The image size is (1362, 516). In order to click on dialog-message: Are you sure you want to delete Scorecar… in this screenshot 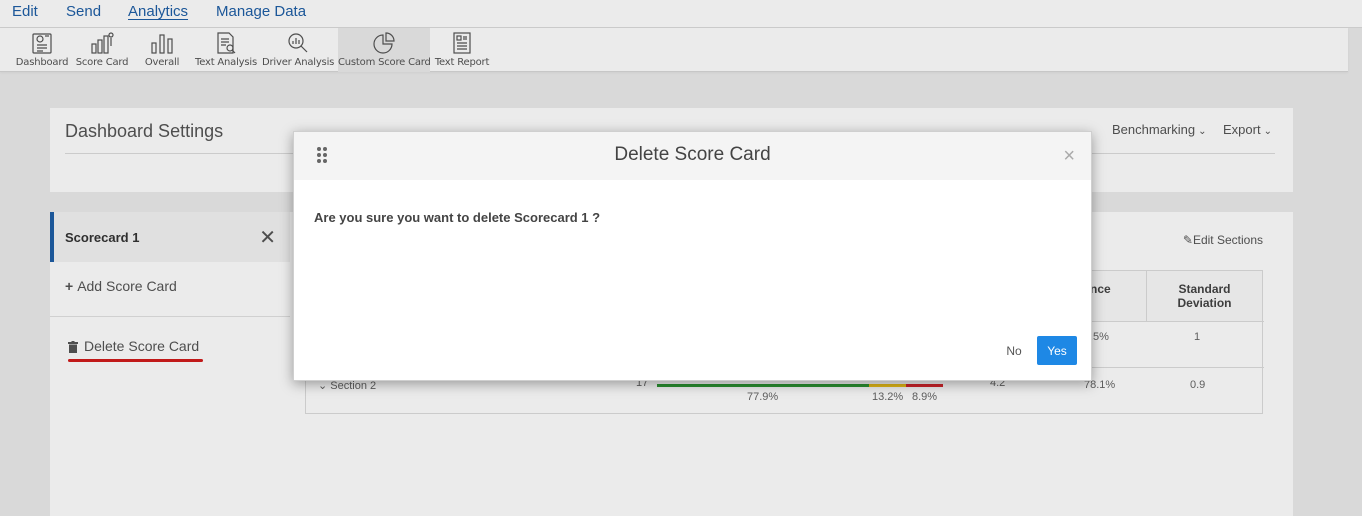, I will do `click(457, 217)`.